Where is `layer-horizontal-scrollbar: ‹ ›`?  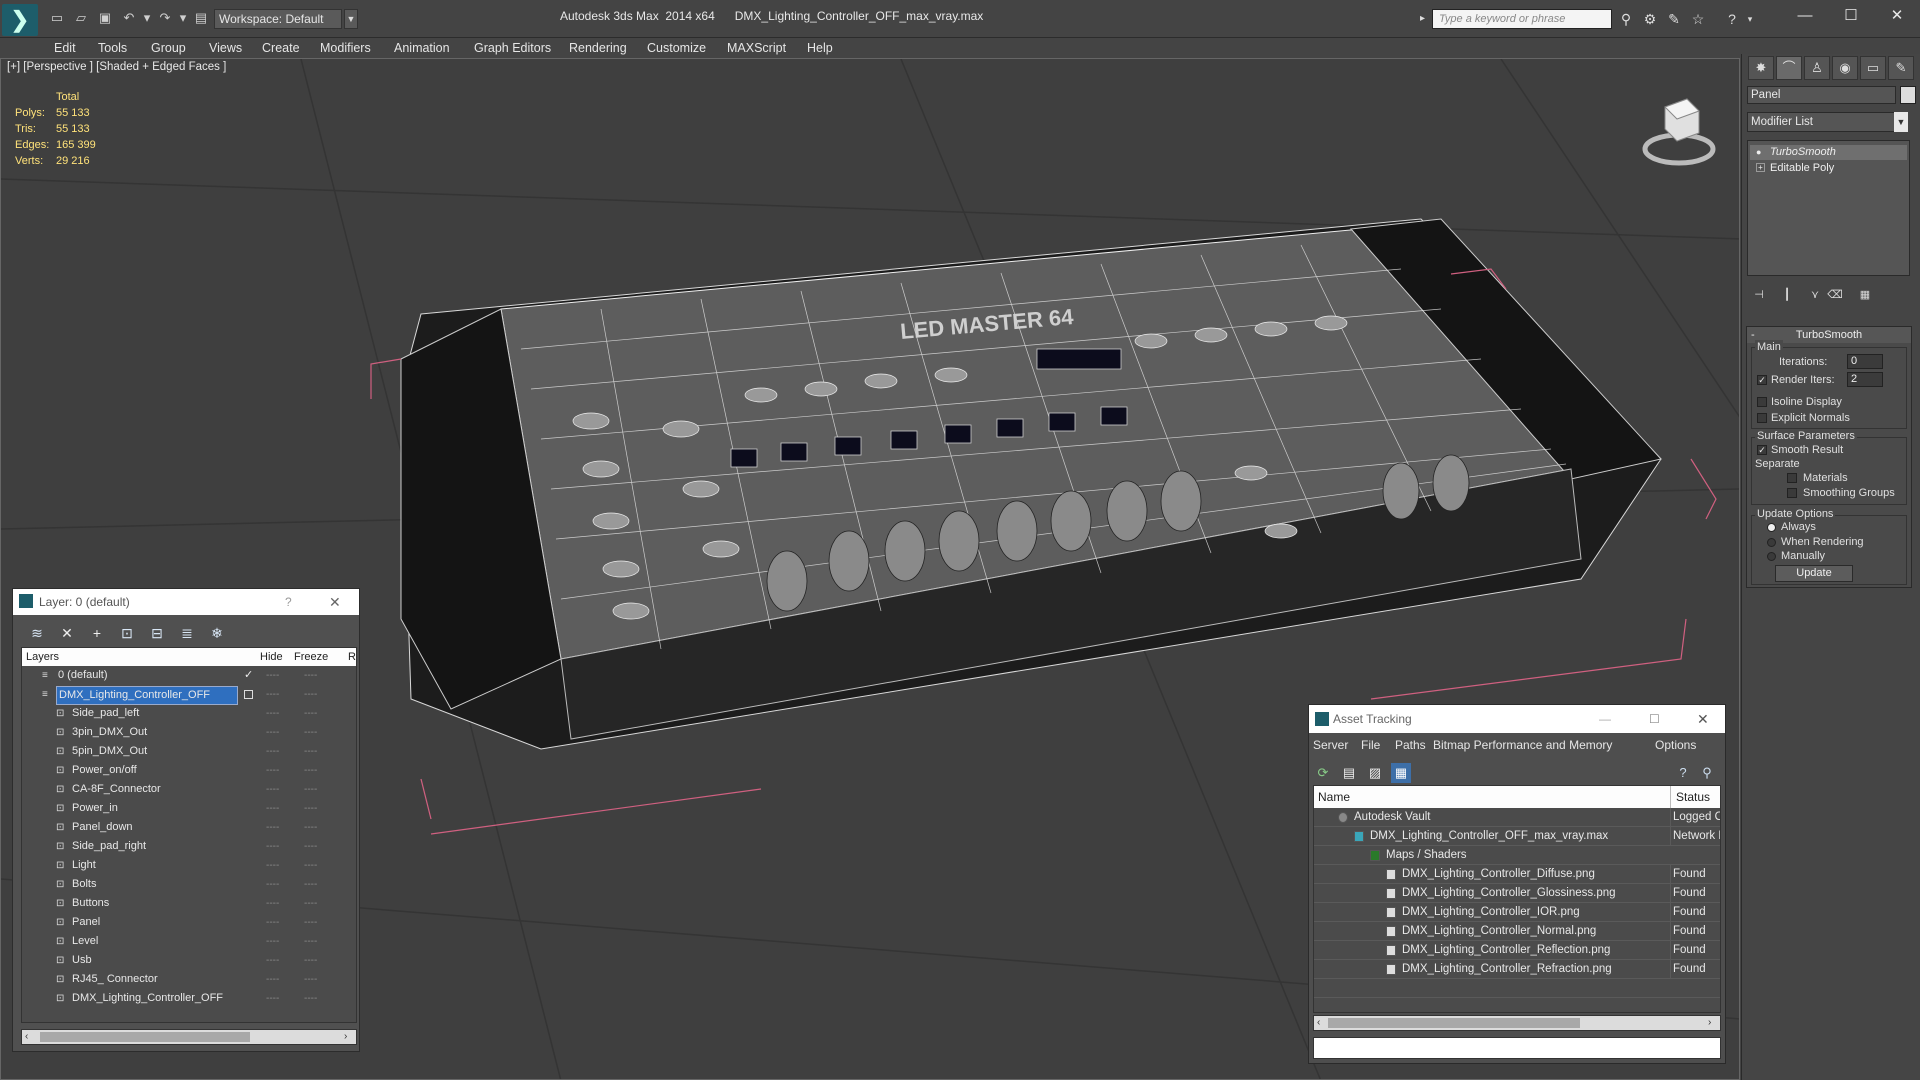 layer-horizontal-scrollbar: ‹ › is located at coordinates (189, 1037).